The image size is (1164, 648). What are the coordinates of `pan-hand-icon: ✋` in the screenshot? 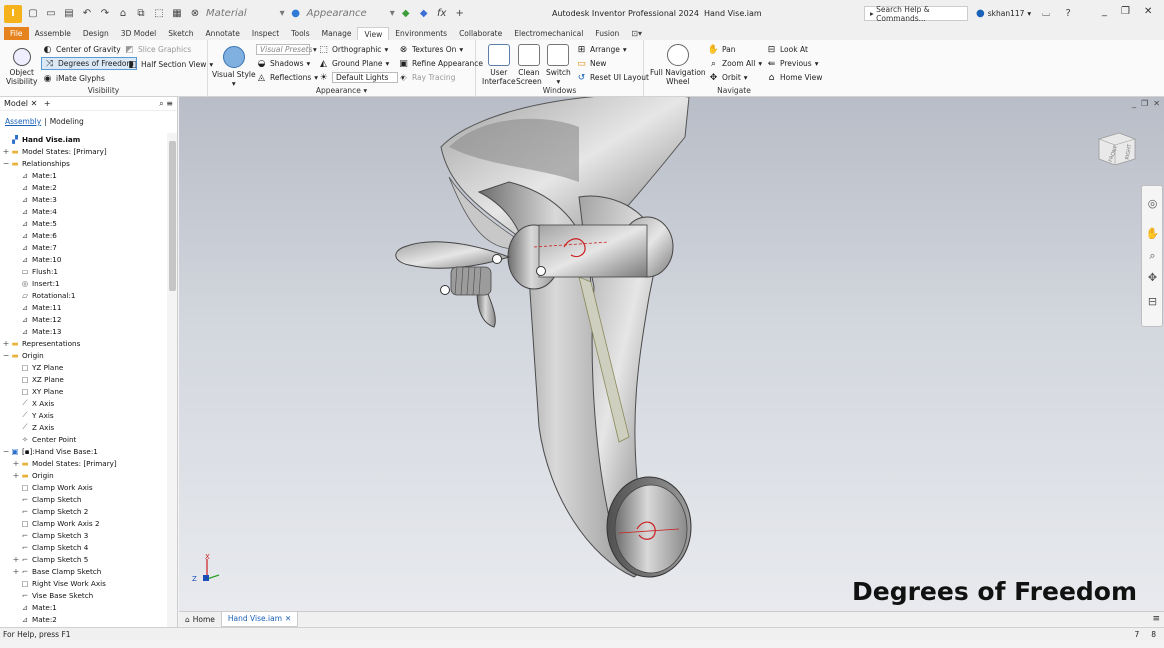 It's located at (1152, 233).